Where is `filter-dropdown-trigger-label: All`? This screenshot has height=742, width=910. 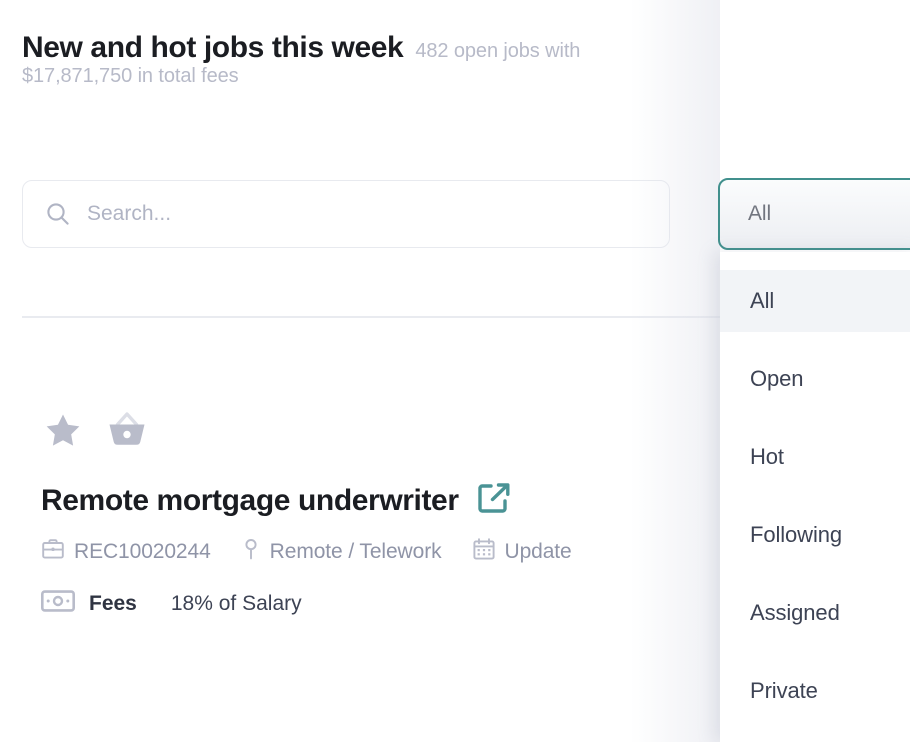 filter-dropdown-trigger-label: All is located at coordinates (760, 213).